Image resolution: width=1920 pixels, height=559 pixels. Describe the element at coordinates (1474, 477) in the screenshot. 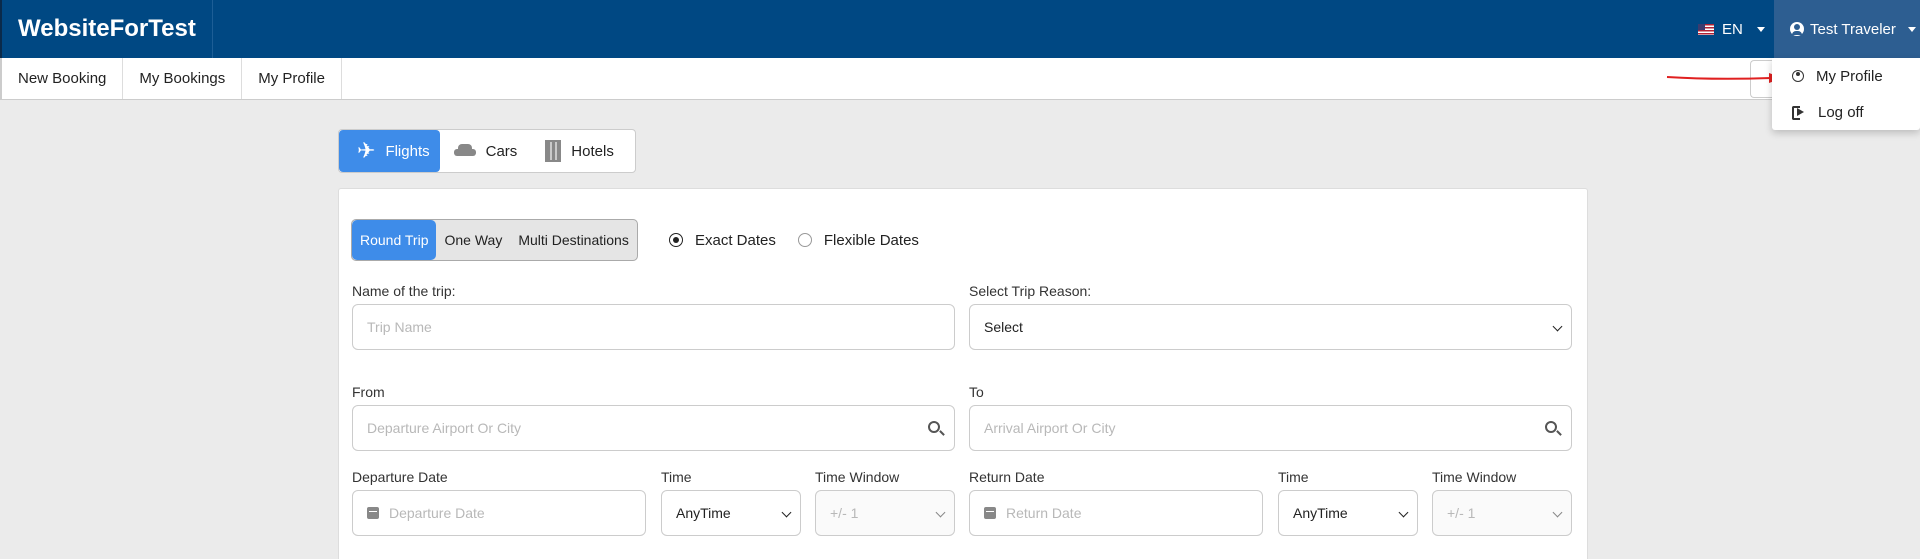

I see `return-window-label: Time Window` at that location.